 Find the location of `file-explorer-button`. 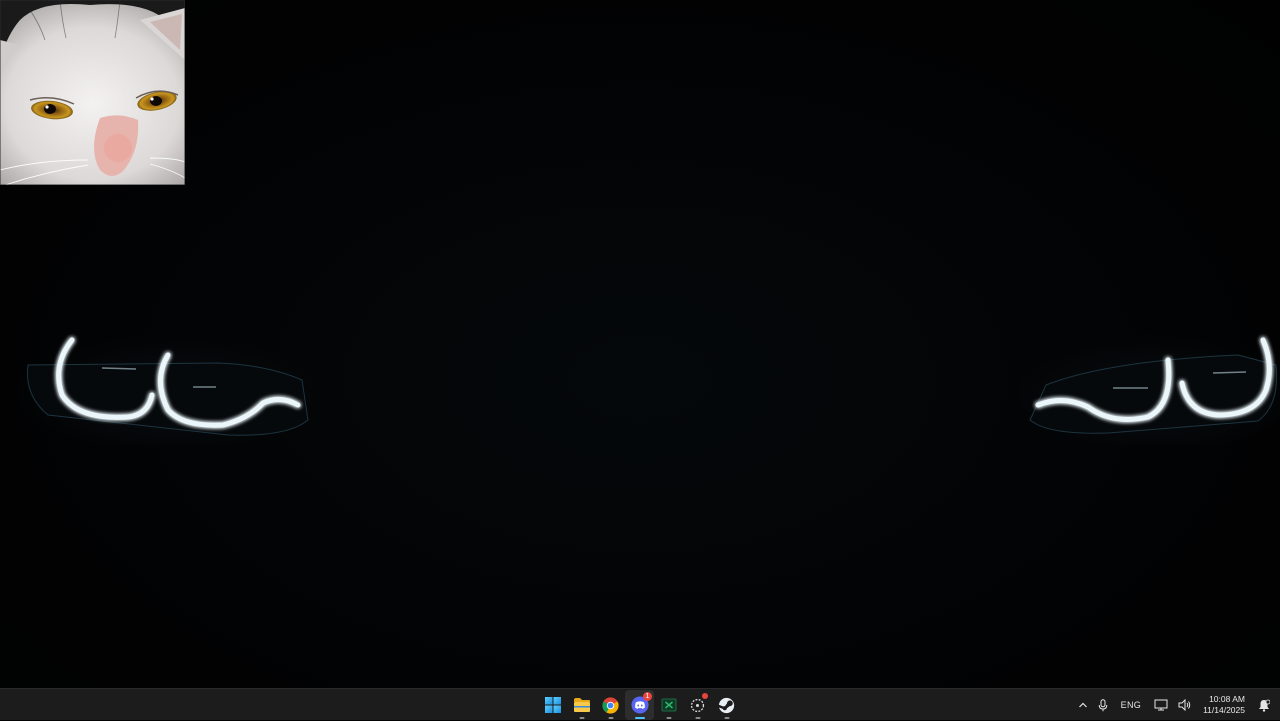

file-explorer-button is located at coordinates (581, 705).